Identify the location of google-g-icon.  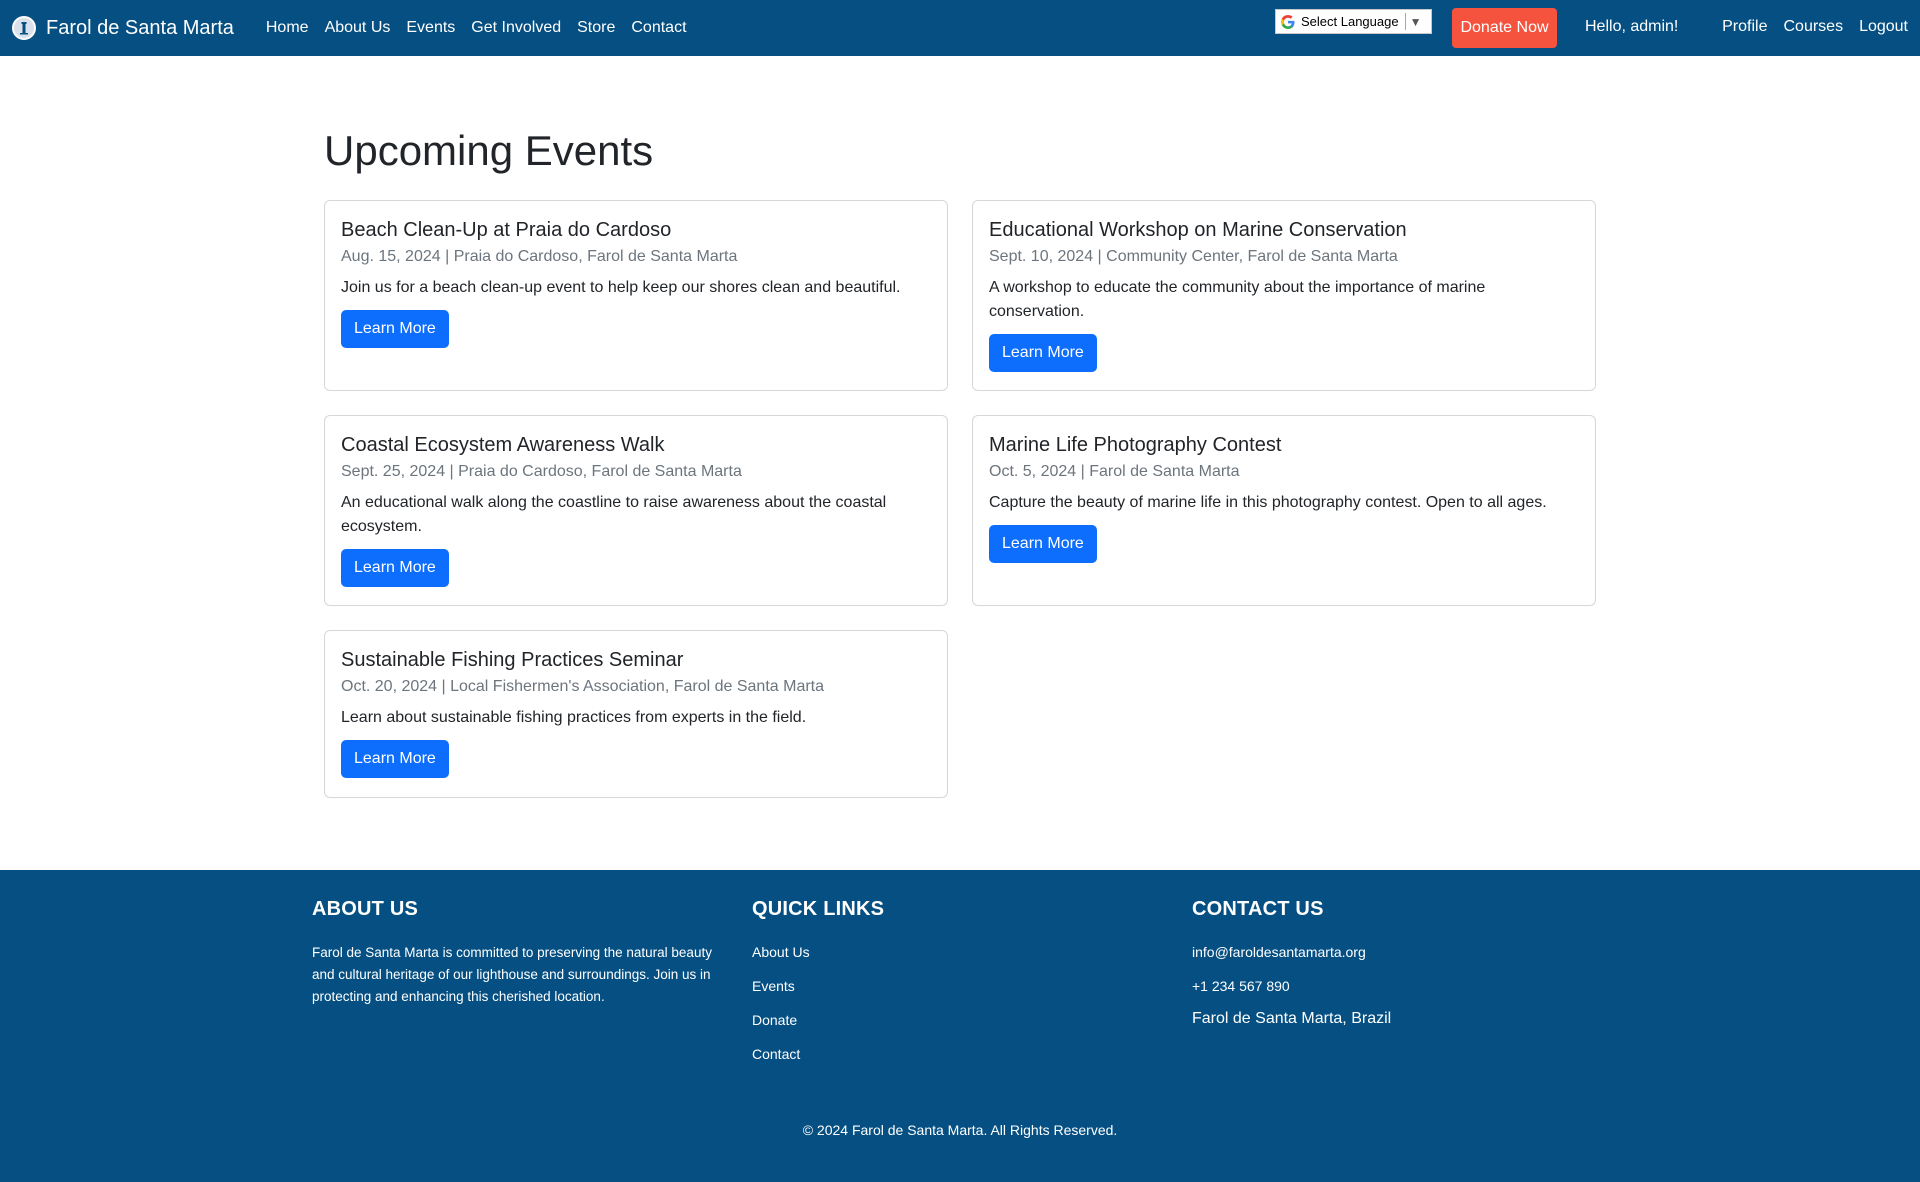
(1288, 22).